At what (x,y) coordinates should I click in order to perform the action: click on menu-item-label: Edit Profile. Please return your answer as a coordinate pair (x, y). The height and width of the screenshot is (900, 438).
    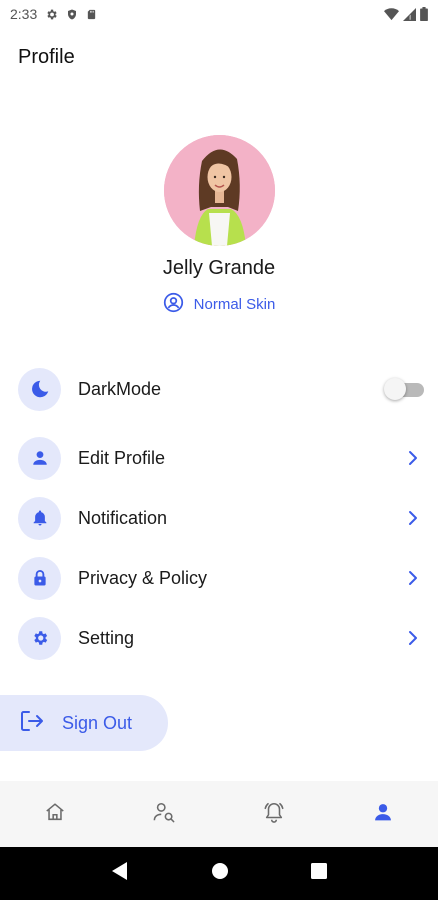
    Looking at the image, I should click on (122, 457).